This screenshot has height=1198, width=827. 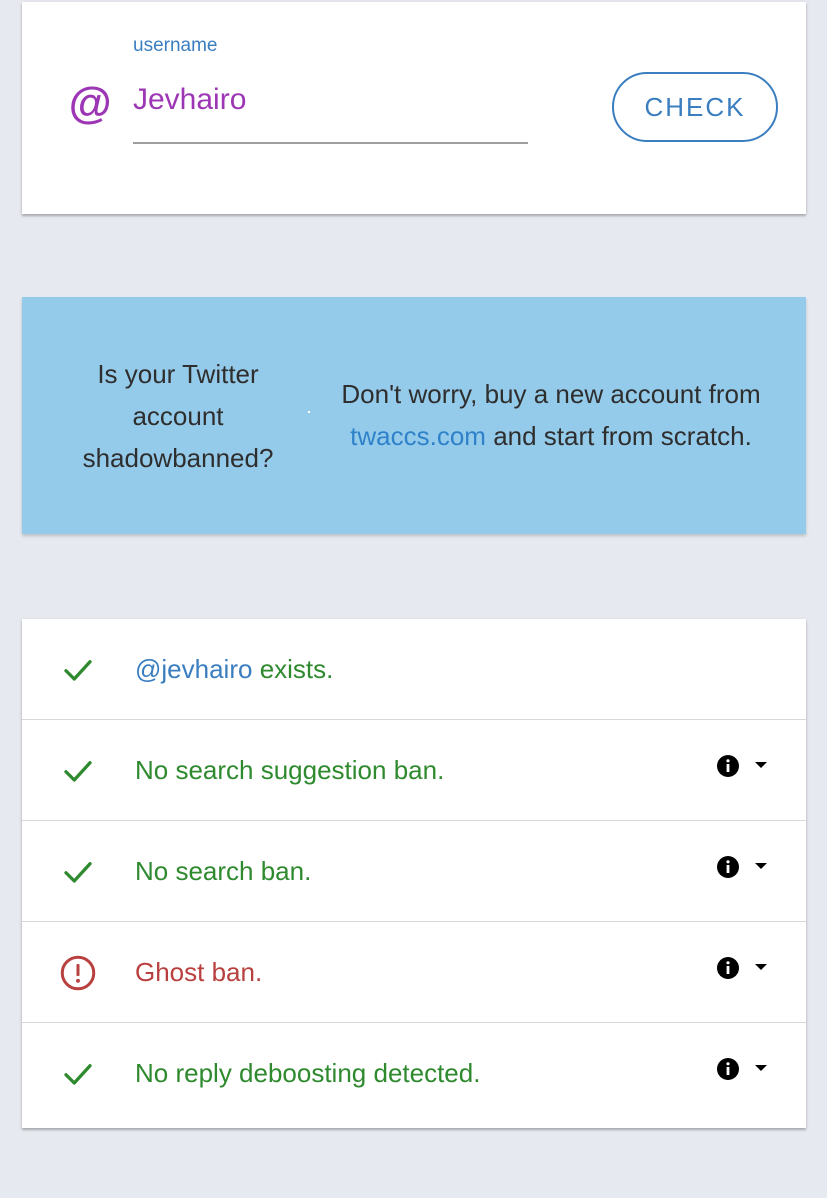 I want to click on result-label: No reply deboosting detected., so click(x=308, y=1073).